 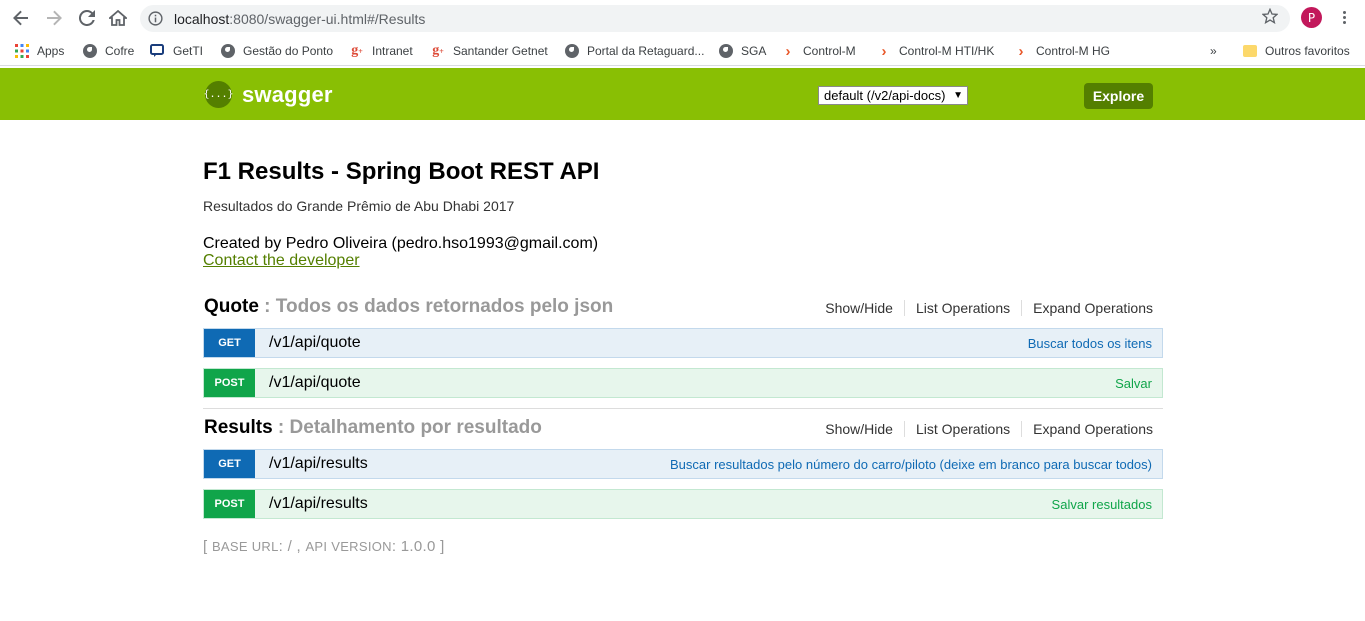 What do you see at coordinates (292, 546) in the screenshot?
I see `base-url-value: : / ,` at bounding box center [292, 546].